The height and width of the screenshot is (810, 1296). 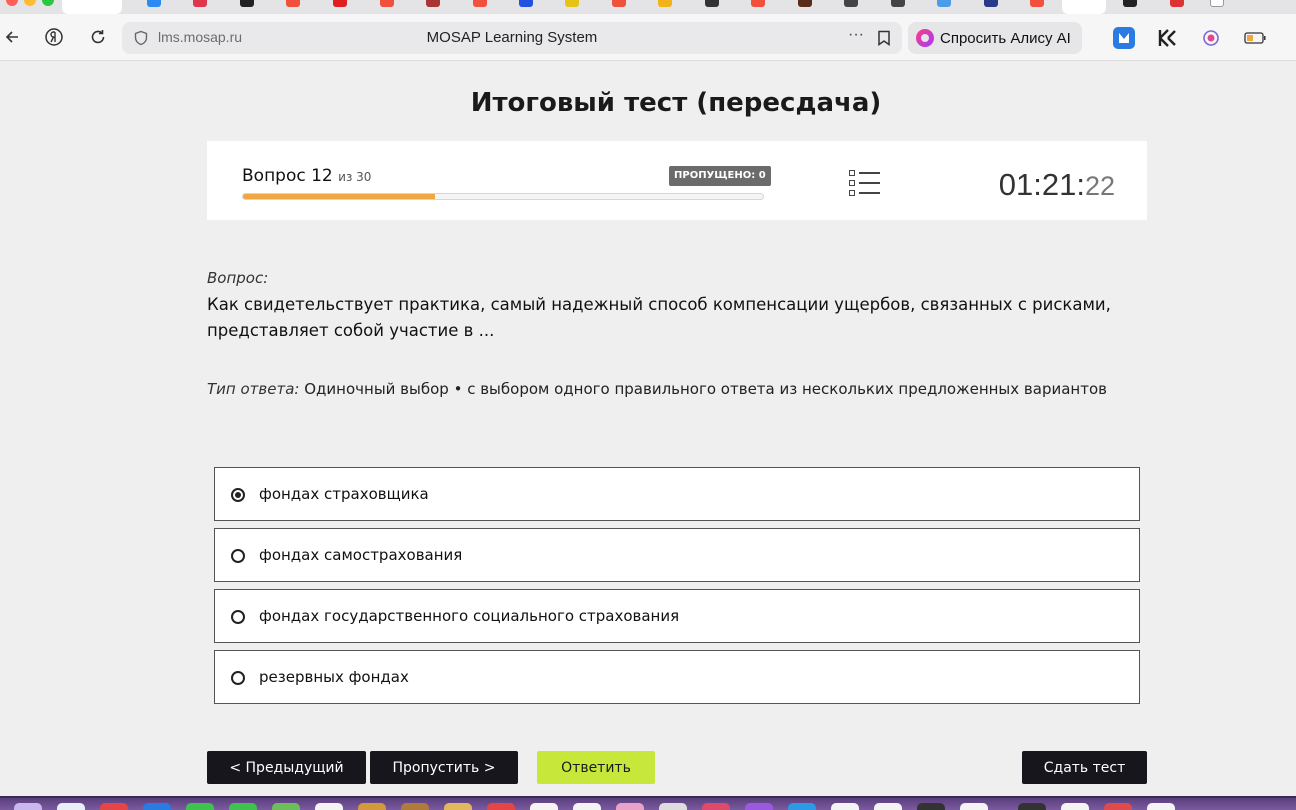 What do you see at coordinates (339, 196) in the screenshot?
I see `progress-fill` at bounding box center [339, 196].